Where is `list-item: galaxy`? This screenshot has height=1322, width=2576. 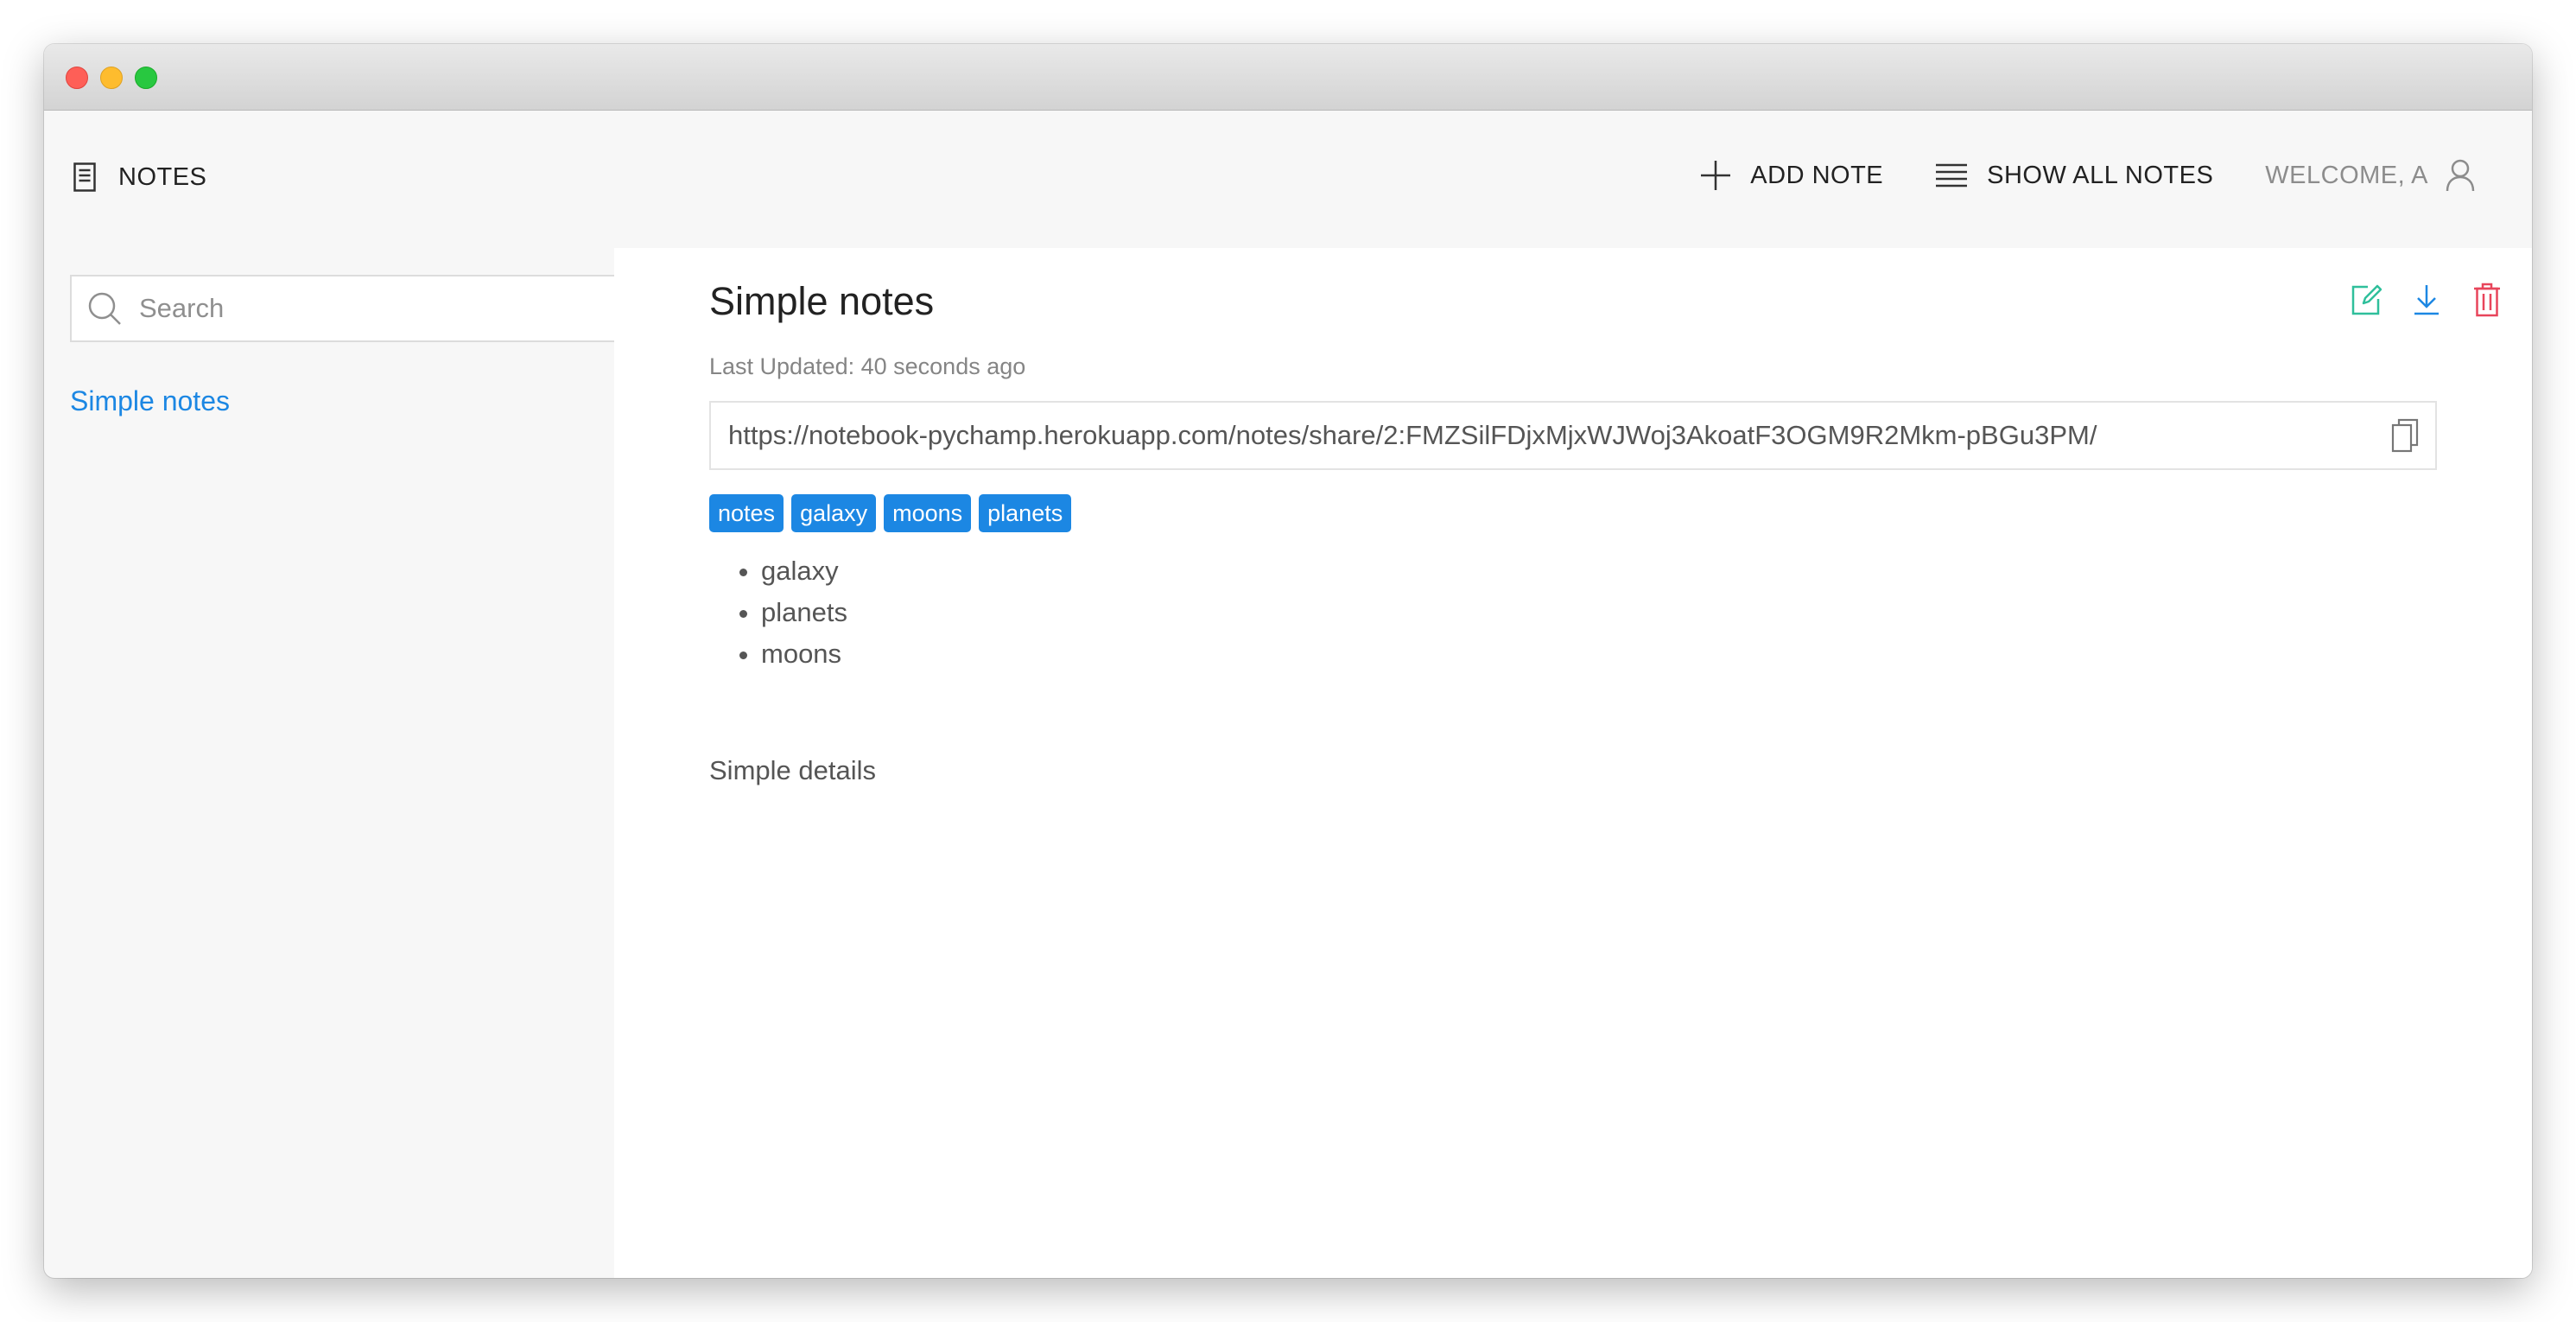 list-item: galaxy is located at coordinates (804, 571).